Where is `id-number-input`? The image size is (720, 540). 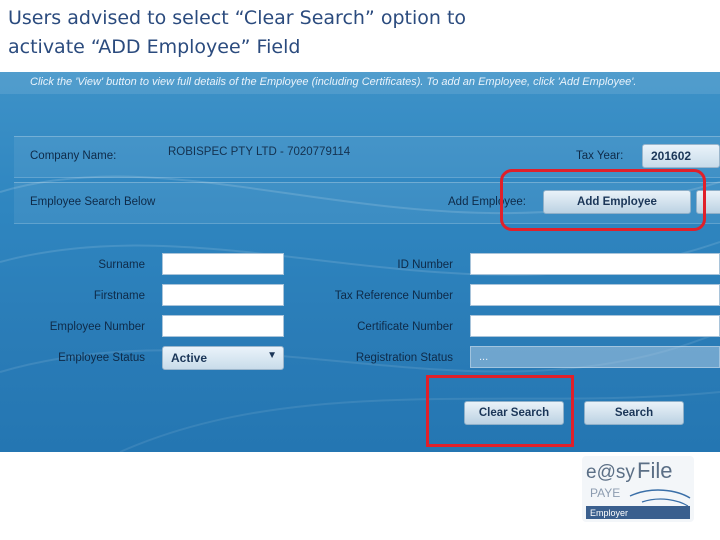 id-number-input is located at coordinates (595, 264).